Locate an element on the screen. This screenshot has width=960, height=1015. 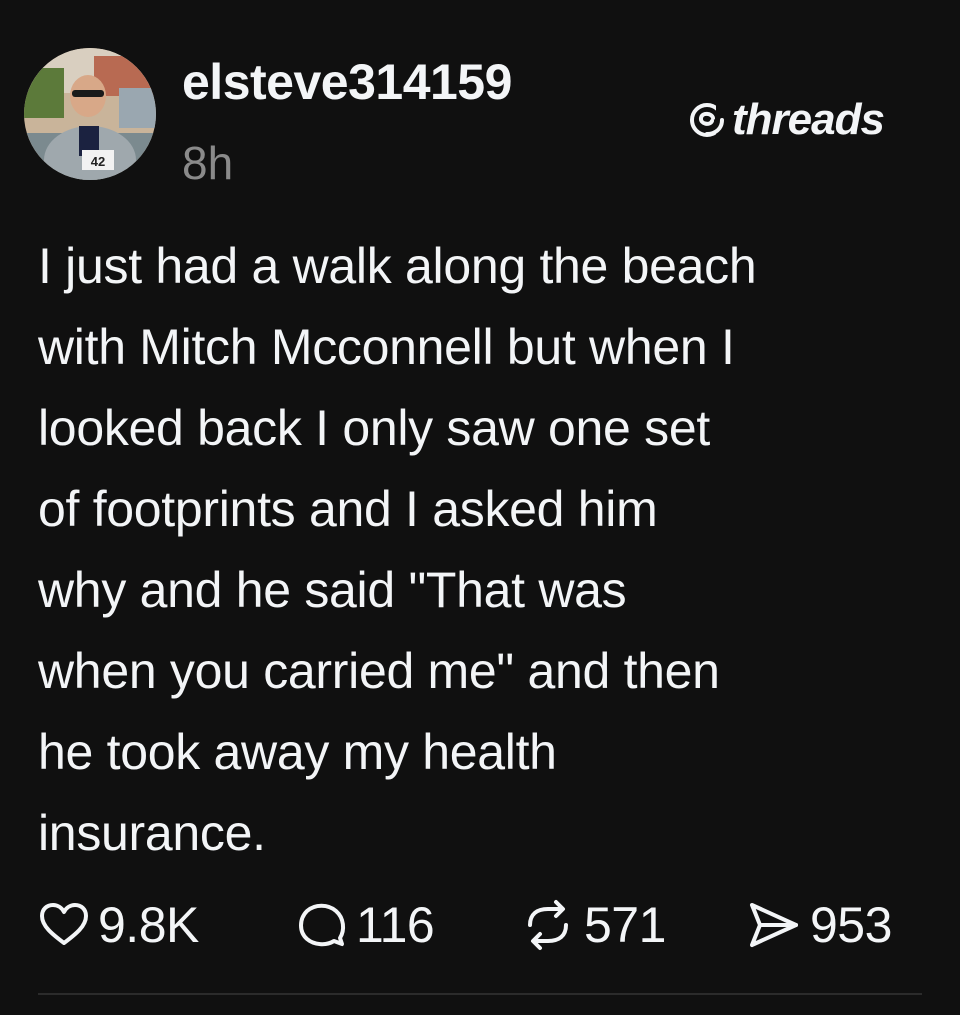
share-count: 953 is located at coordinates (851, 925).